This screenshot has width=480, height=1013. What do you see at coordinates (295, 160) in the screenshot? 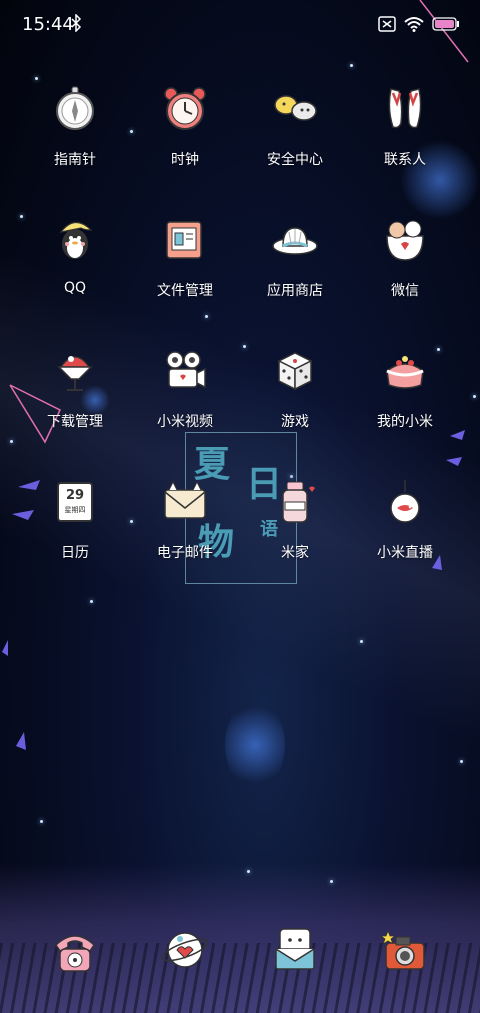
I see `app-label: 安全中心` at bounding box center [295, 160].